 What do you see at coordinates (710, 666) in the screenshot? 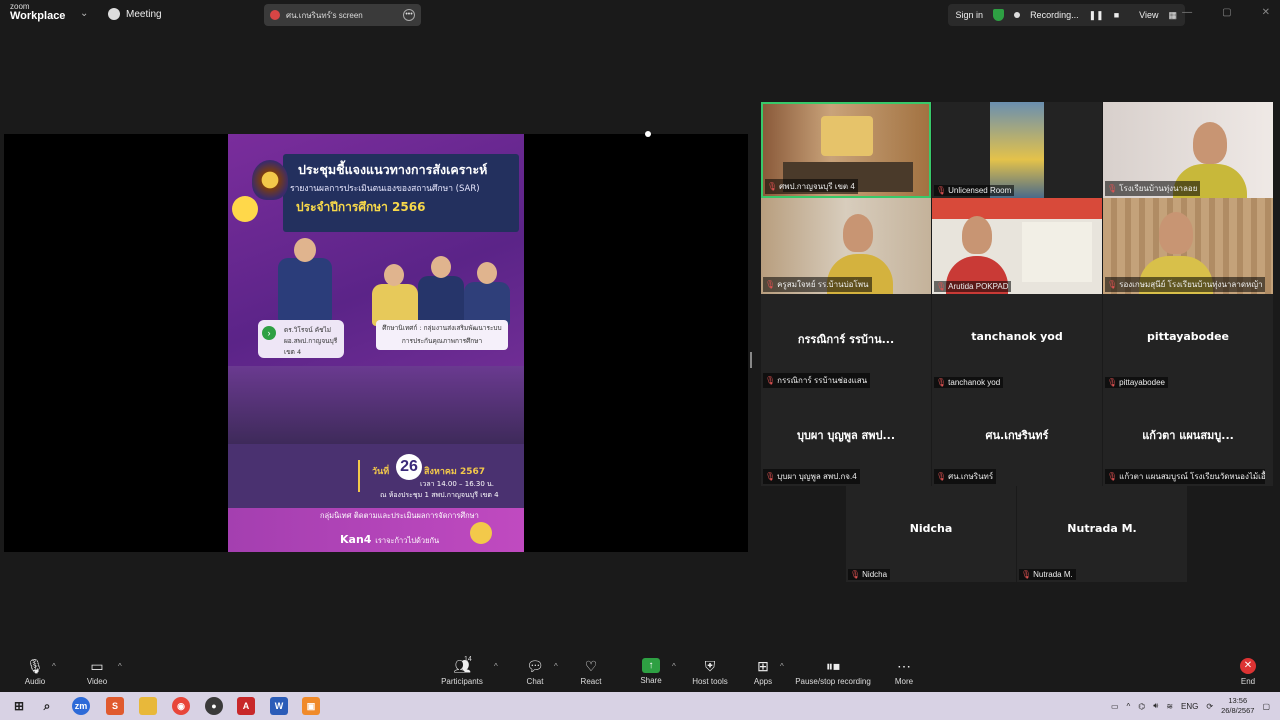
I see `shield-icon: ⛨` at bounding box center [710, 666].